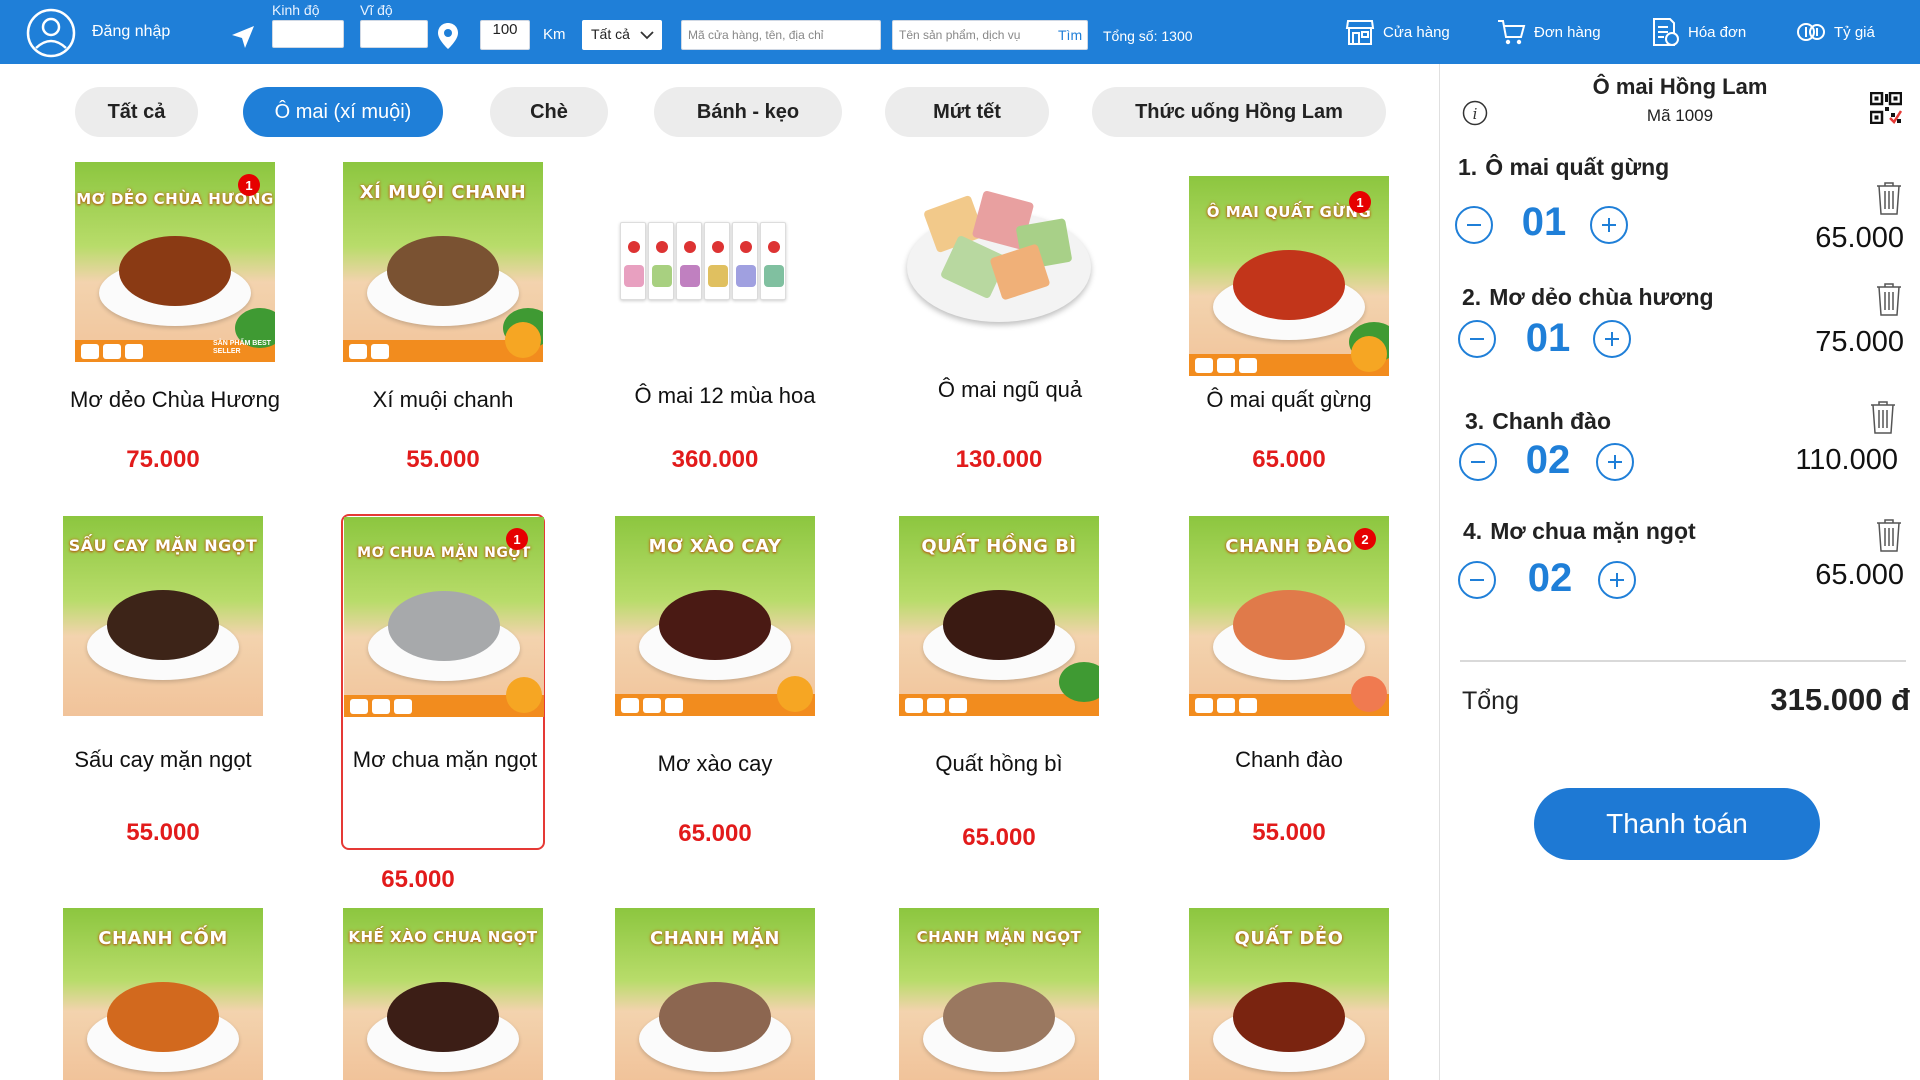 The image size is (1920, 1080). What do you see at coordinates (1070, 35) in the screenshot?
I see `search-button: Tìm` at bounding box center [1070, 35].